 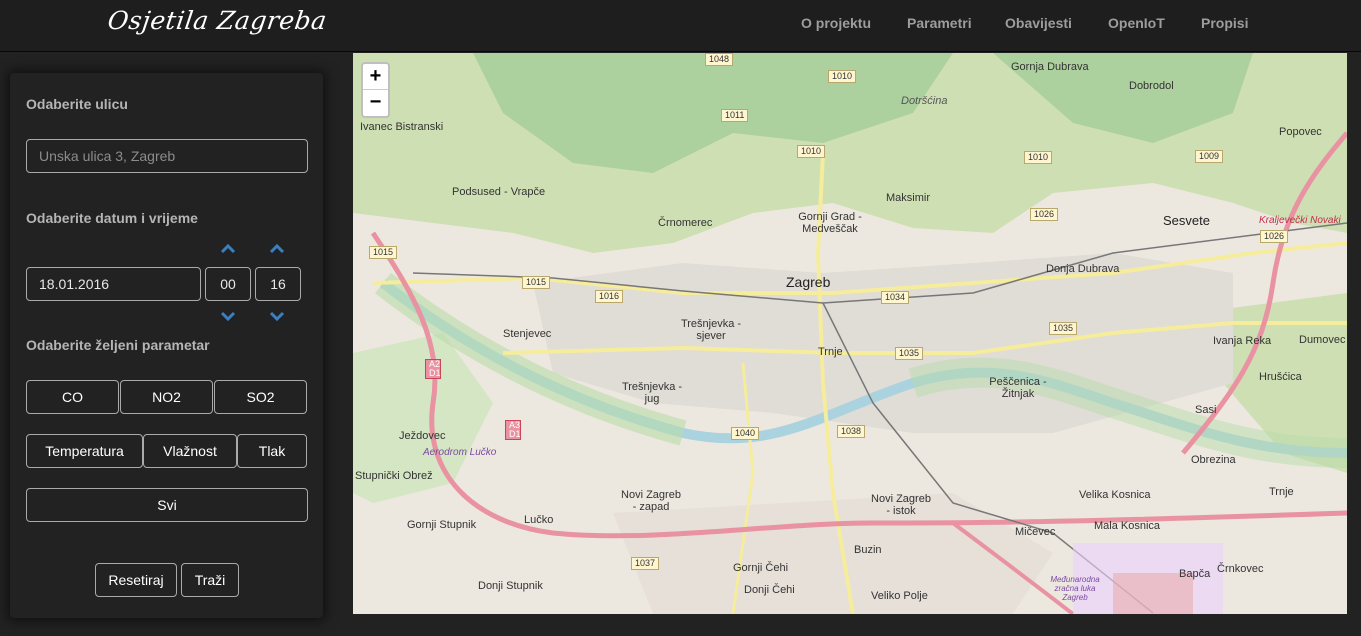 I want to click on map-label: Donji Stupnik, so click(x=510, y=586).